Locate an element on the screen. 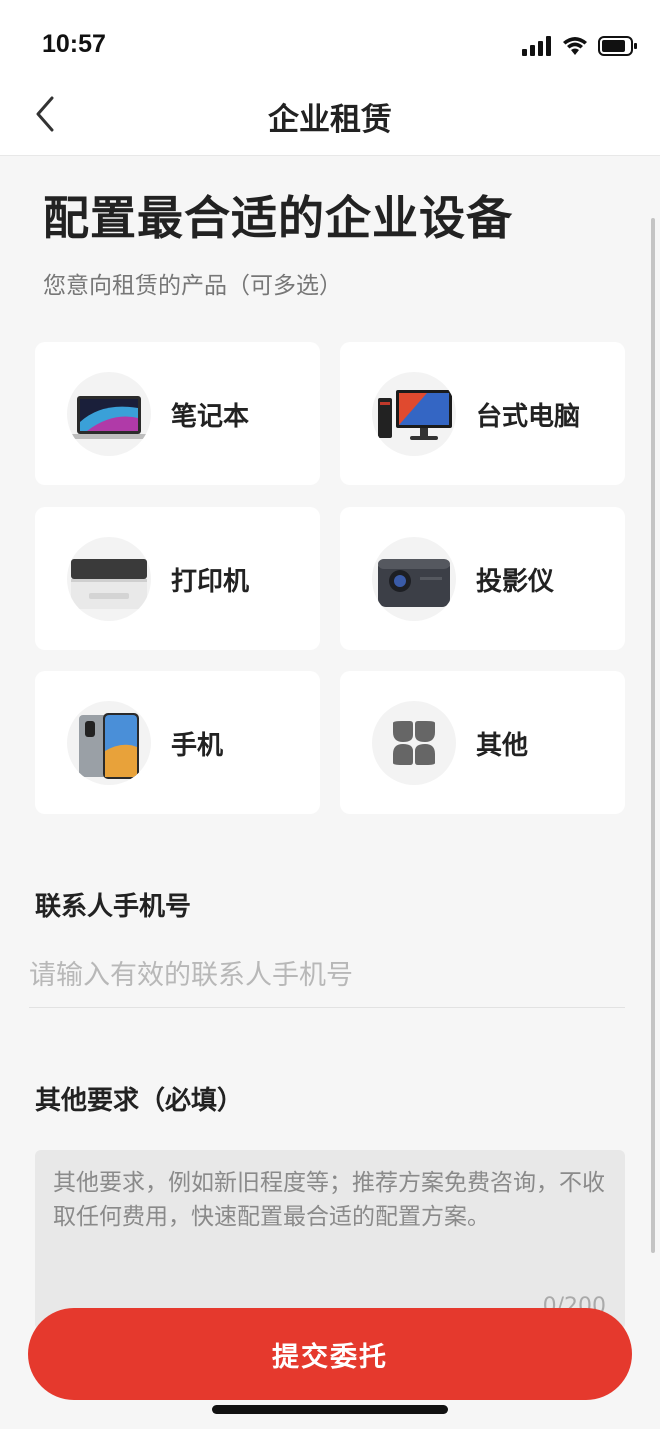  requirements-label: 其他要求（必填） is located at coordinates (139, 1101).